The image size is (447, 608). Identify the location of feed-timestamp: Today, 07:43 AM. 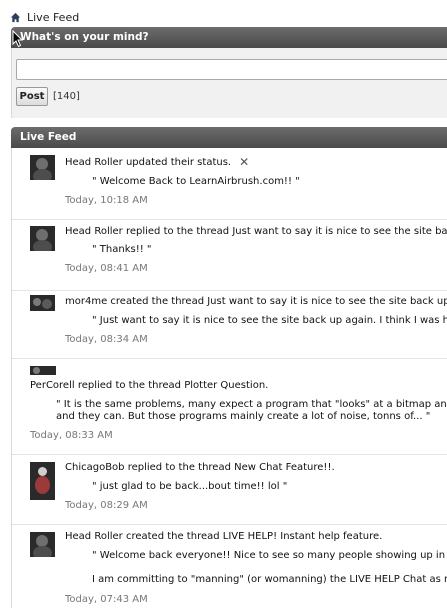
(106, 599).